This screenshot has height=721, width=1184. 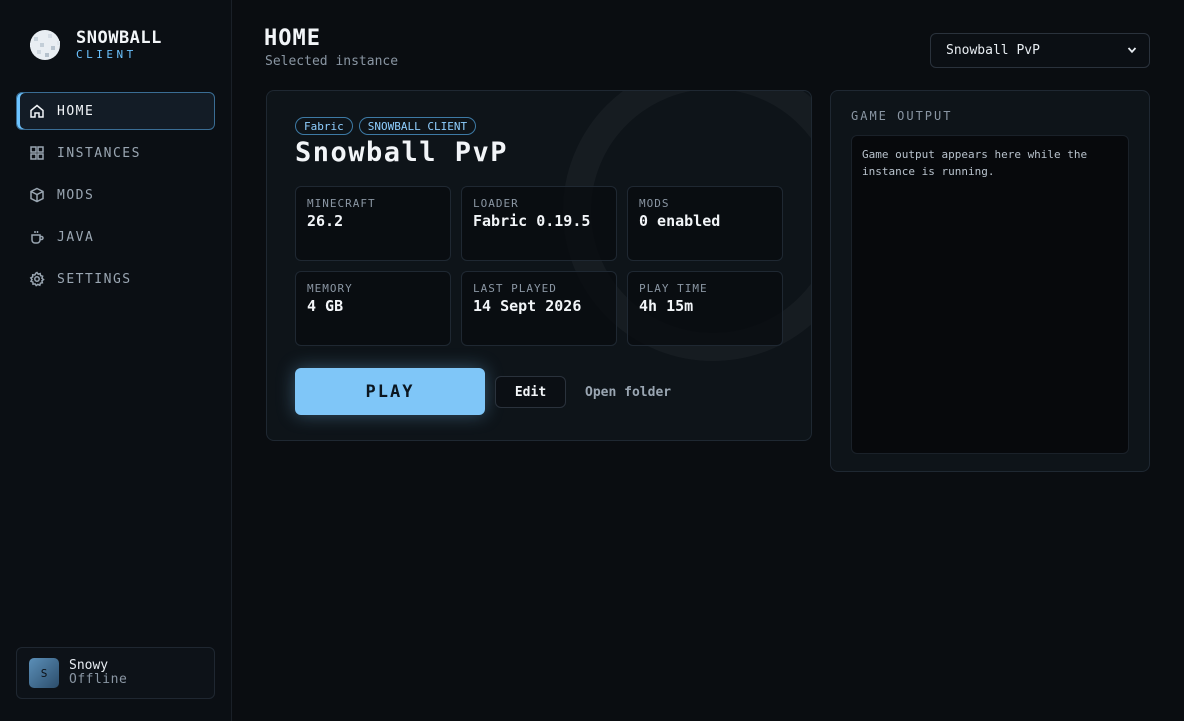 I want to click on sidebar-item-label: INSTANCES, so click(x=99, y=153).